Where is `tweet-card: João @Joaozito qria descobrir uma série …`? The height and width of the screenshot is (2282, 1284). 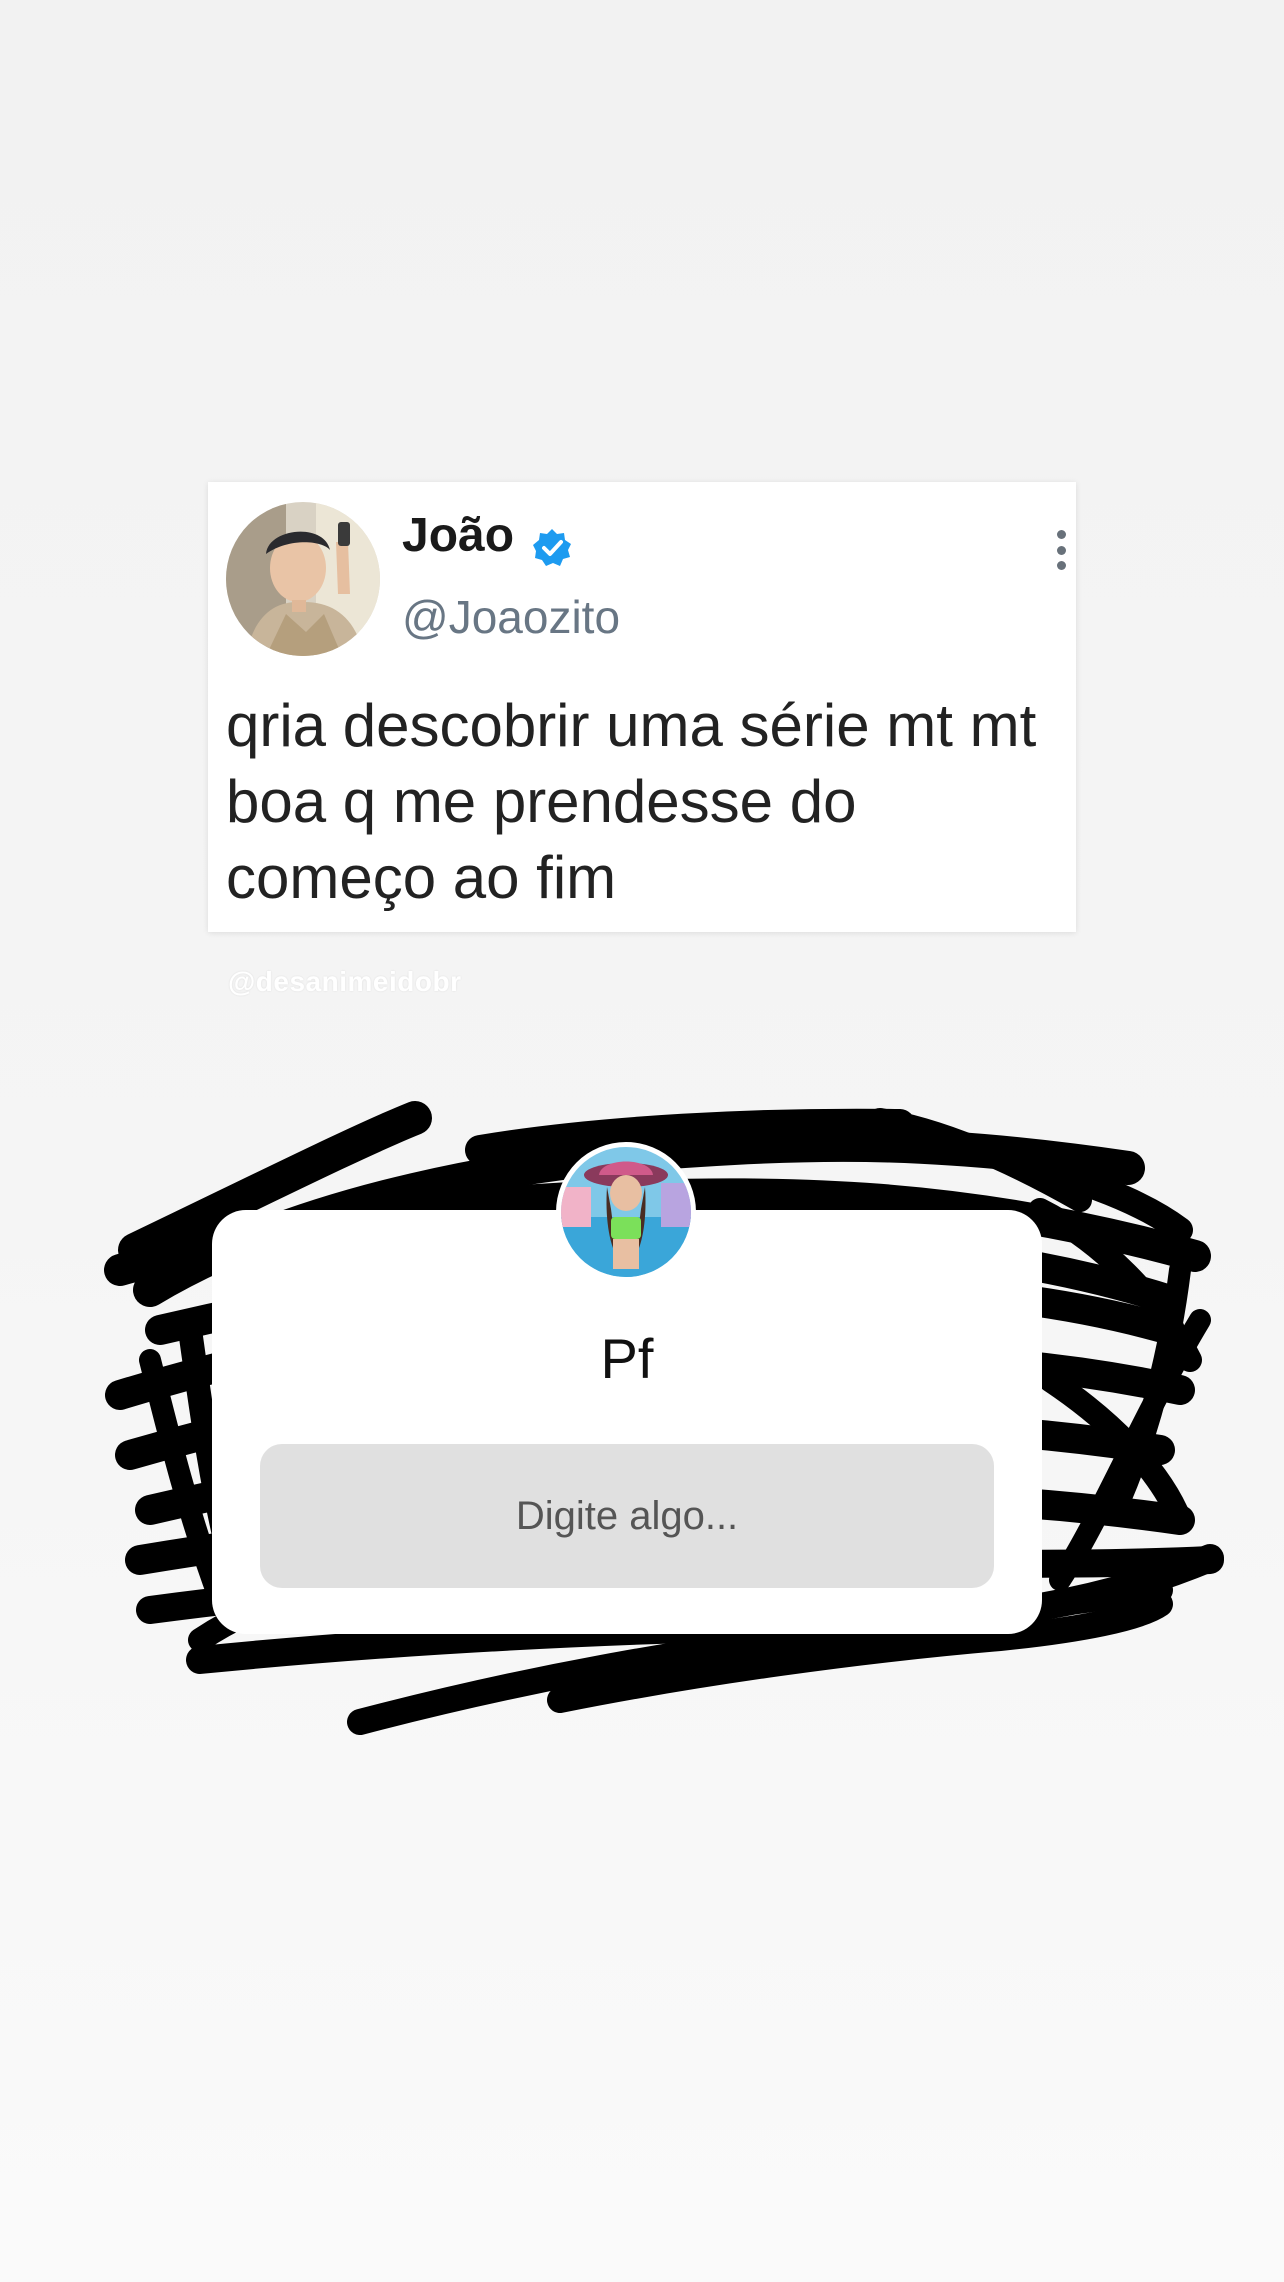
tweet-card: João @Joaozito qria descobrir uma série … is located at coordinates (642, 707).